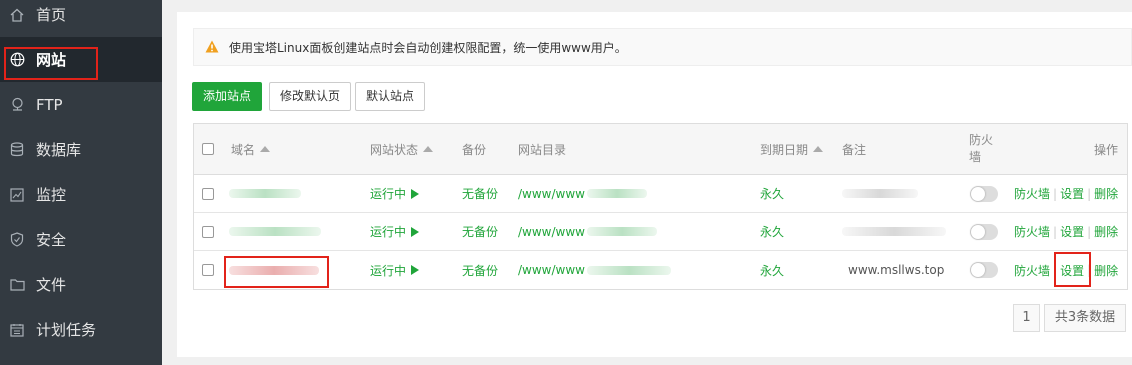 The width and height of the screenshot is (1132, 365). Describe the element at coordinates (17, 330) in the screenshot. I see `calendar-icon` at that location.